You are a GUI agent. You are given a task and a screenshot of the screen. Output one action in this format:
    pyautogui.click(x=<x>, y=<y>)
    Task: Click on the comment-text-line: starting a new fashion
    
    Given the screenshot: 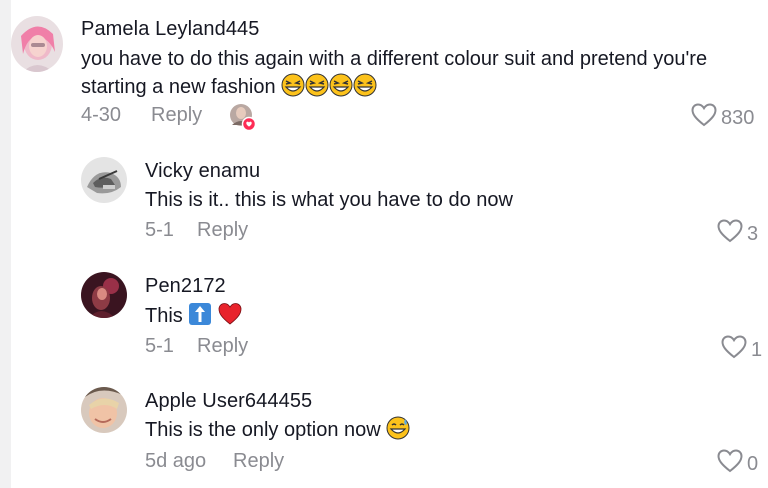 What is the action you would take?
    pyautogui.click(x=178, y=87)
    